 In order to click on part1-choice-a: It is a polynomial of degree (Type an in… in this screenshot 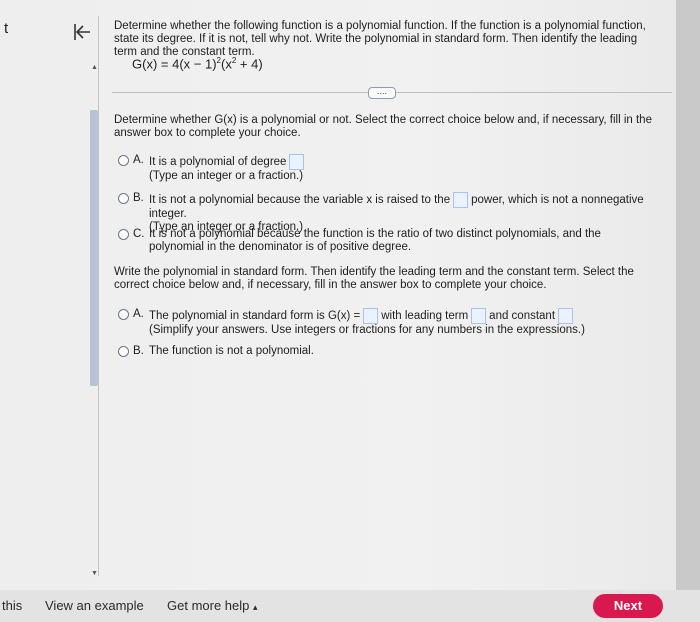, I will do `click(399, 168)`.